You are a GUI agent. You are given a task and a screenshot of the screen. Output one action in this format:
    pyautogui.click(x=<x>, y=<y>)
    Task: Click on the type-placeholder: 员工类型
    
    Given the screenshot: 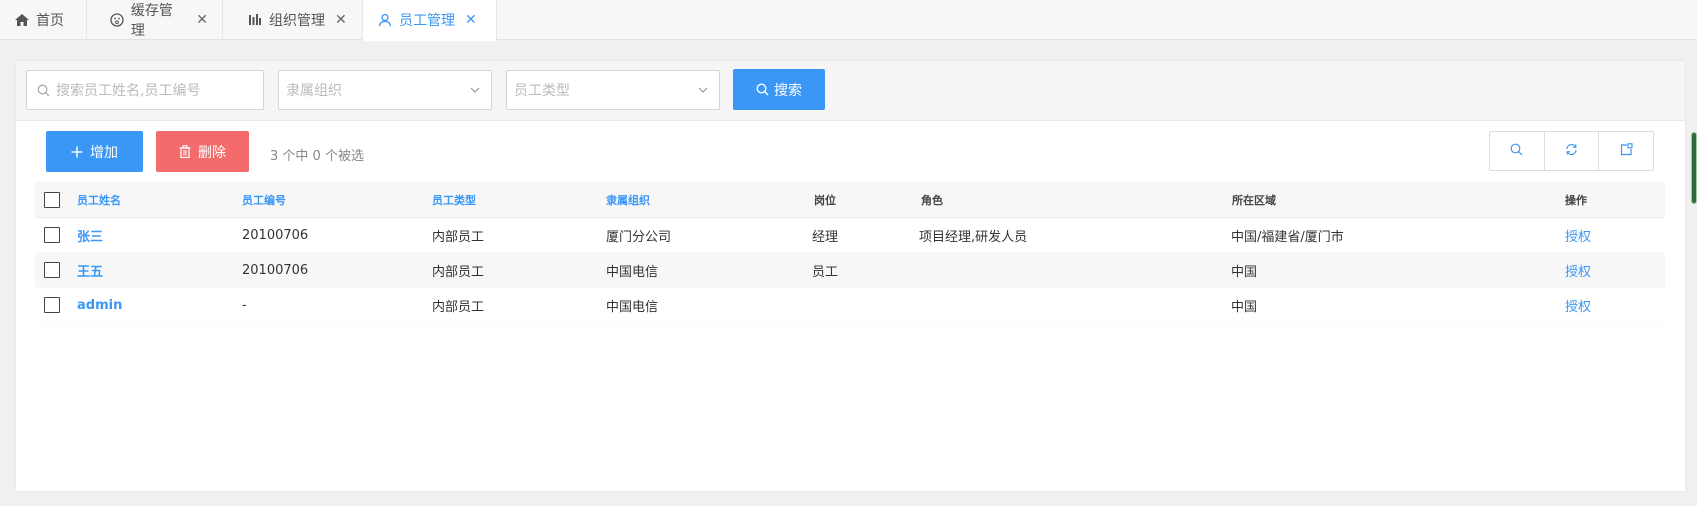 What is the action you would take?
    pyautogui.click(x=542, y=91)
    